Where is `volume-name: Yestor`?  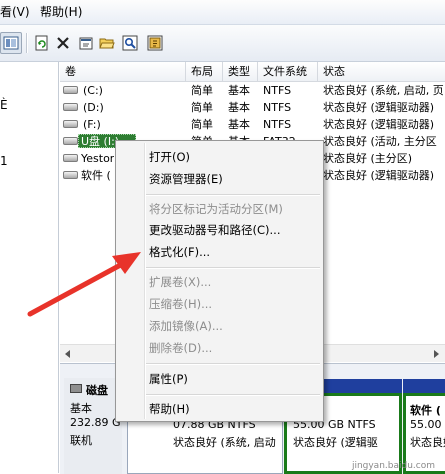 volume-name: Yestor is located at coordinates (98, 158).